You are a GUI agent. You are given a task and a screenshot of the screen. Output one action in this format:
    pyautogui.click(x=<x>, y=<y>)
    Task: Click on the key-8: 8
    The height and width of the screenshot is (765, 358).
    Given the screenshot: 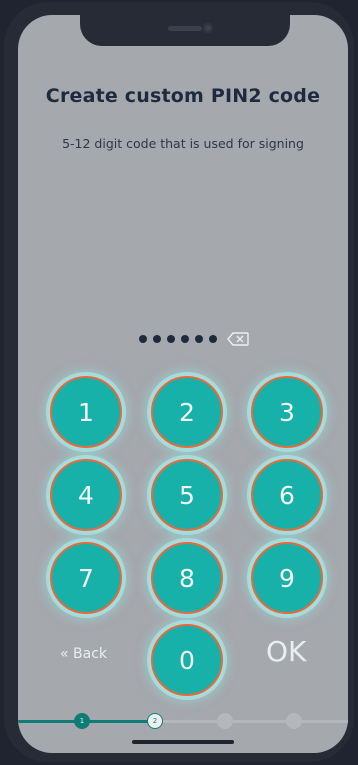 What is the action you would take?
    pyautogui.click(x=187, y=578)
    